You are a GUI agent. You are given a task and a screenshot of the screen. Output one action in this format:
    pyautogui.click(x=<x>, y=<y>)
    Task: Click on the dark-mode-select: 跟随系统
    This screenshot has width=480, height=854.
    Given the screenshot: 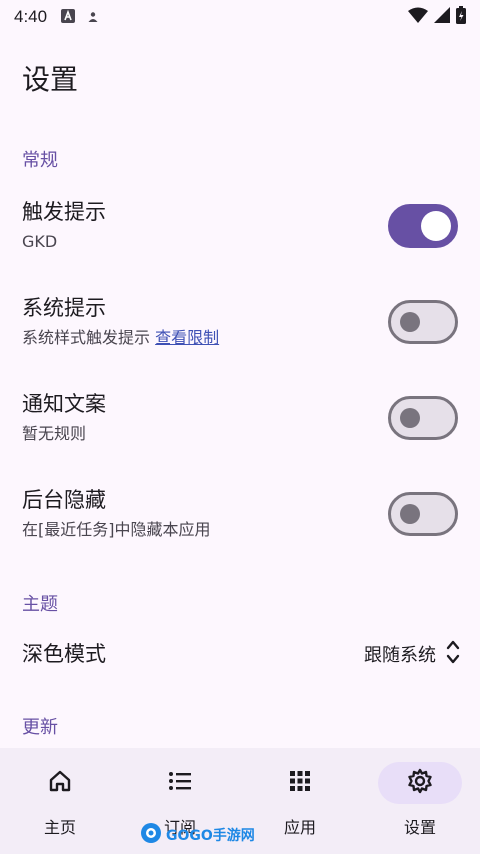 What is the action you would take?
    pyautogui.click(x=412, y=654)
    